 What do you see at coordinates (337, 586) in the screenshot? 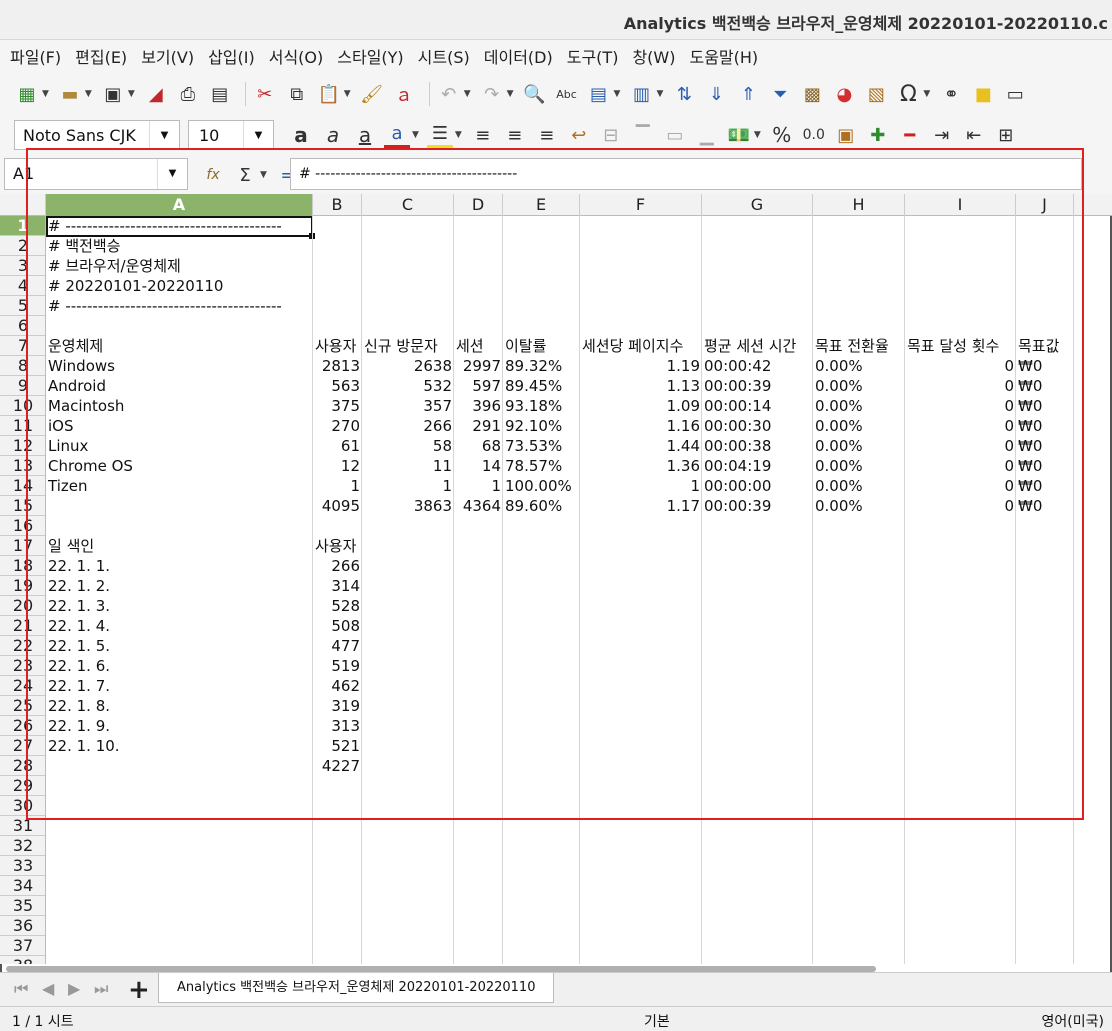
I see `day-table-cell: 314` at bounding box center [337, 586].